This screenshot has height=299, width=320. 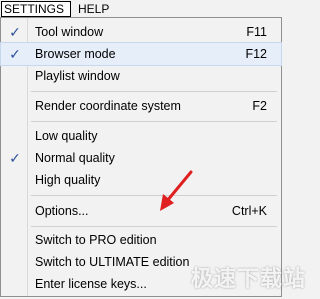 I want to click on menu-item-shortcut: F2, so click(x=259, y=106).